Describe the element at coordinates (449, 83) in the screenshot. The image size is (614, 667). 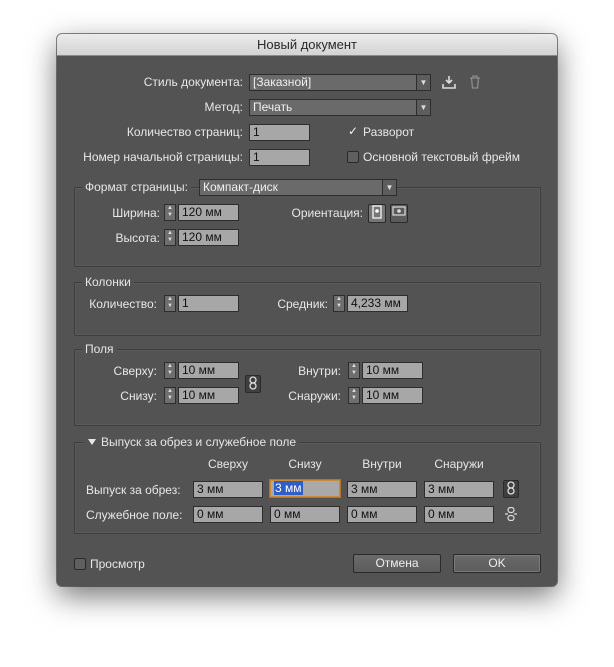
I see `save-preset-icon` at that location.